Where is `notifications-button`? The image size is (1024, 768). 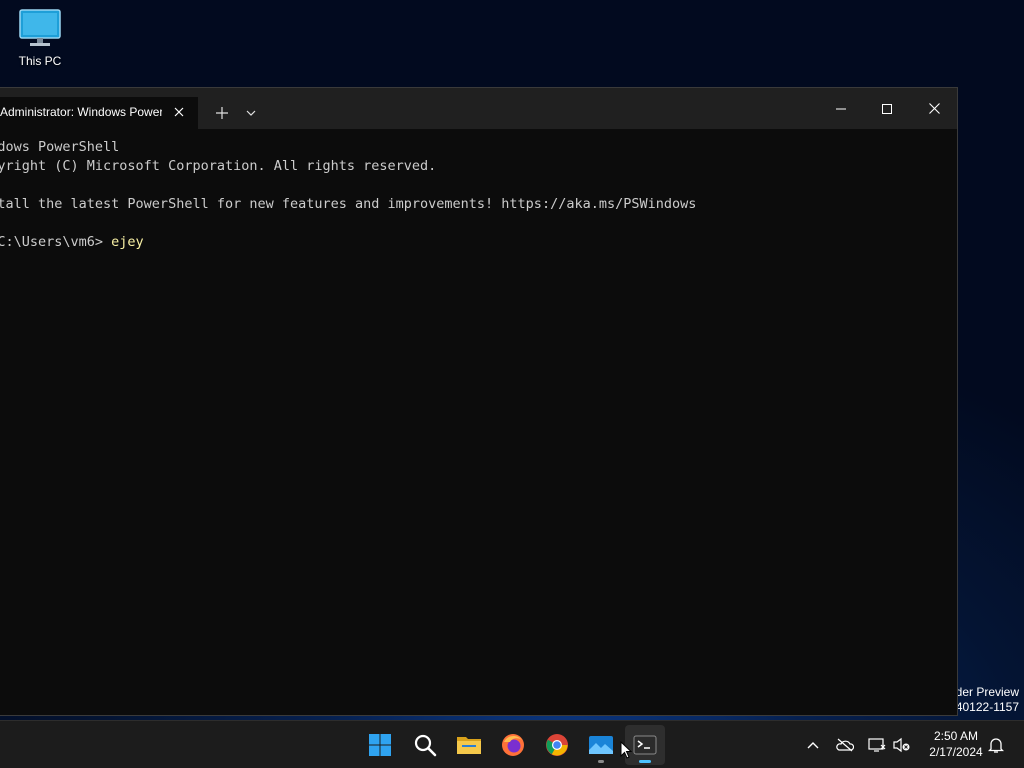 notifications-button is located at coordinates (996, 745).